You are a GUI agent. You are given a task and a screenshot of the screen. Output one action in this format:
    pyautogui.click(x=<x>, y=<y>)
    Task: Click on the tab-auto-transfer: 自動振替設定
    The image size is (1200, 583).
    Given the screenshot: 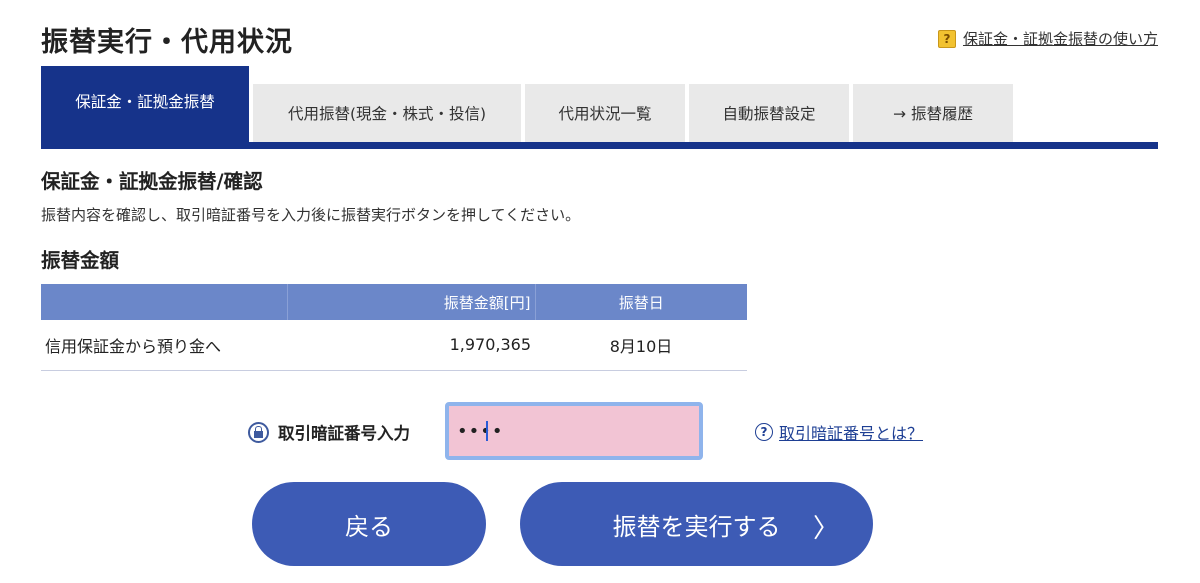 What is the action you would take?
    pyautogui.click(x=769, y=113)
    